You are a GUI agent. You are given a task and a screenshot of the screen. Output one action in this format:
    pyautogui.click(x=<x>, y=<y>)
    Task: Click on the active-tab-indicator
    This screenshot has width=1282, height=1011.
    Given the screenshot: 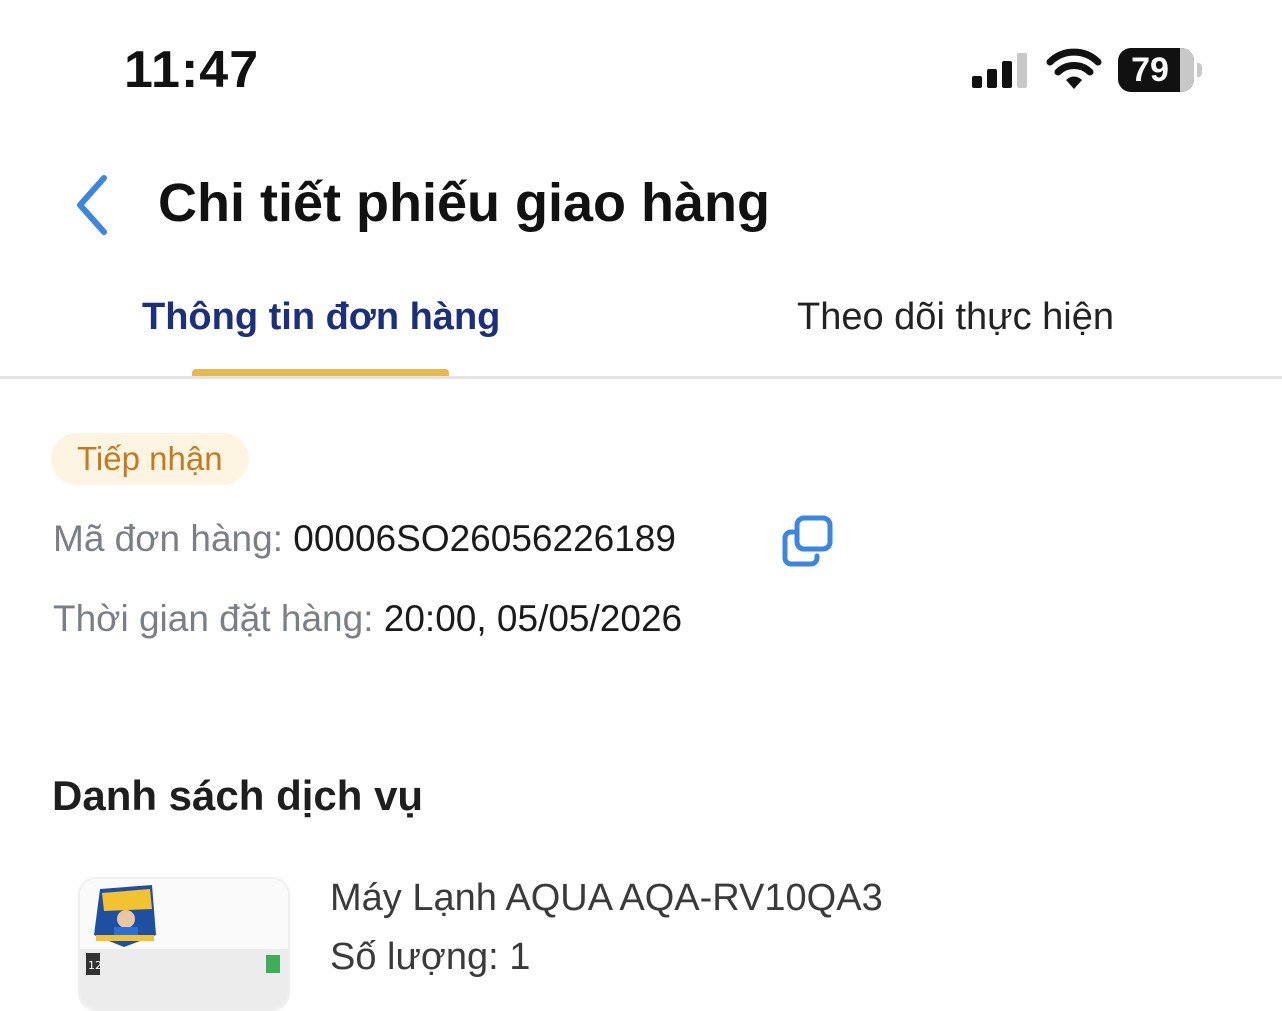 What is the action you would take?
    pyautogui.click(x=320, y=372)
    